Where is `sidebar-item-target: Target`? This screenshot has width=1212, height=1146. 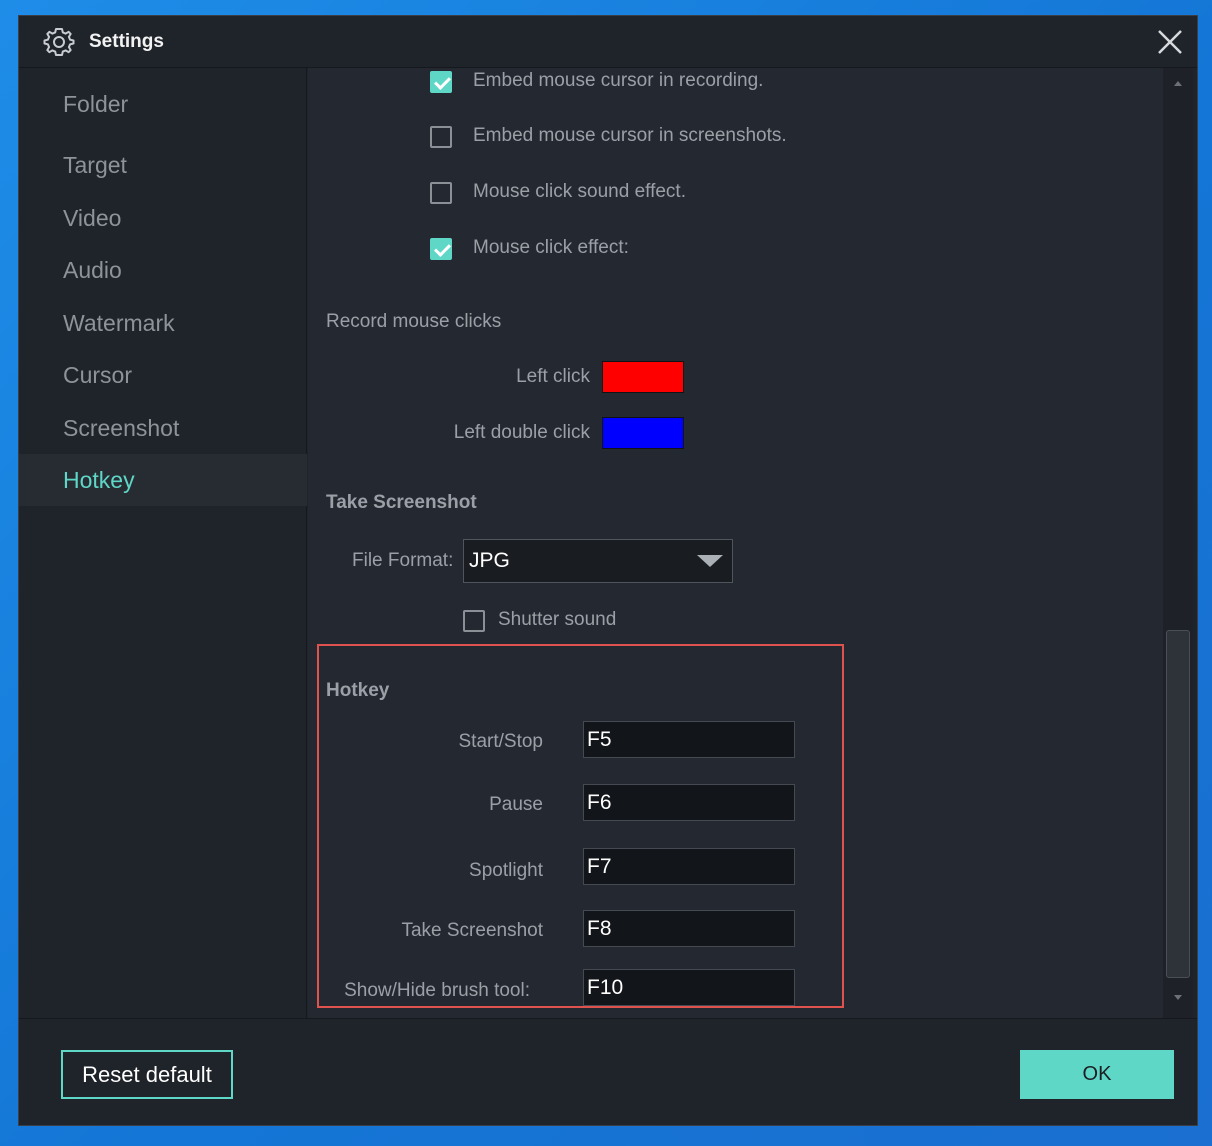 sidebar-item-target: Target is located at coordinates (163, 165).